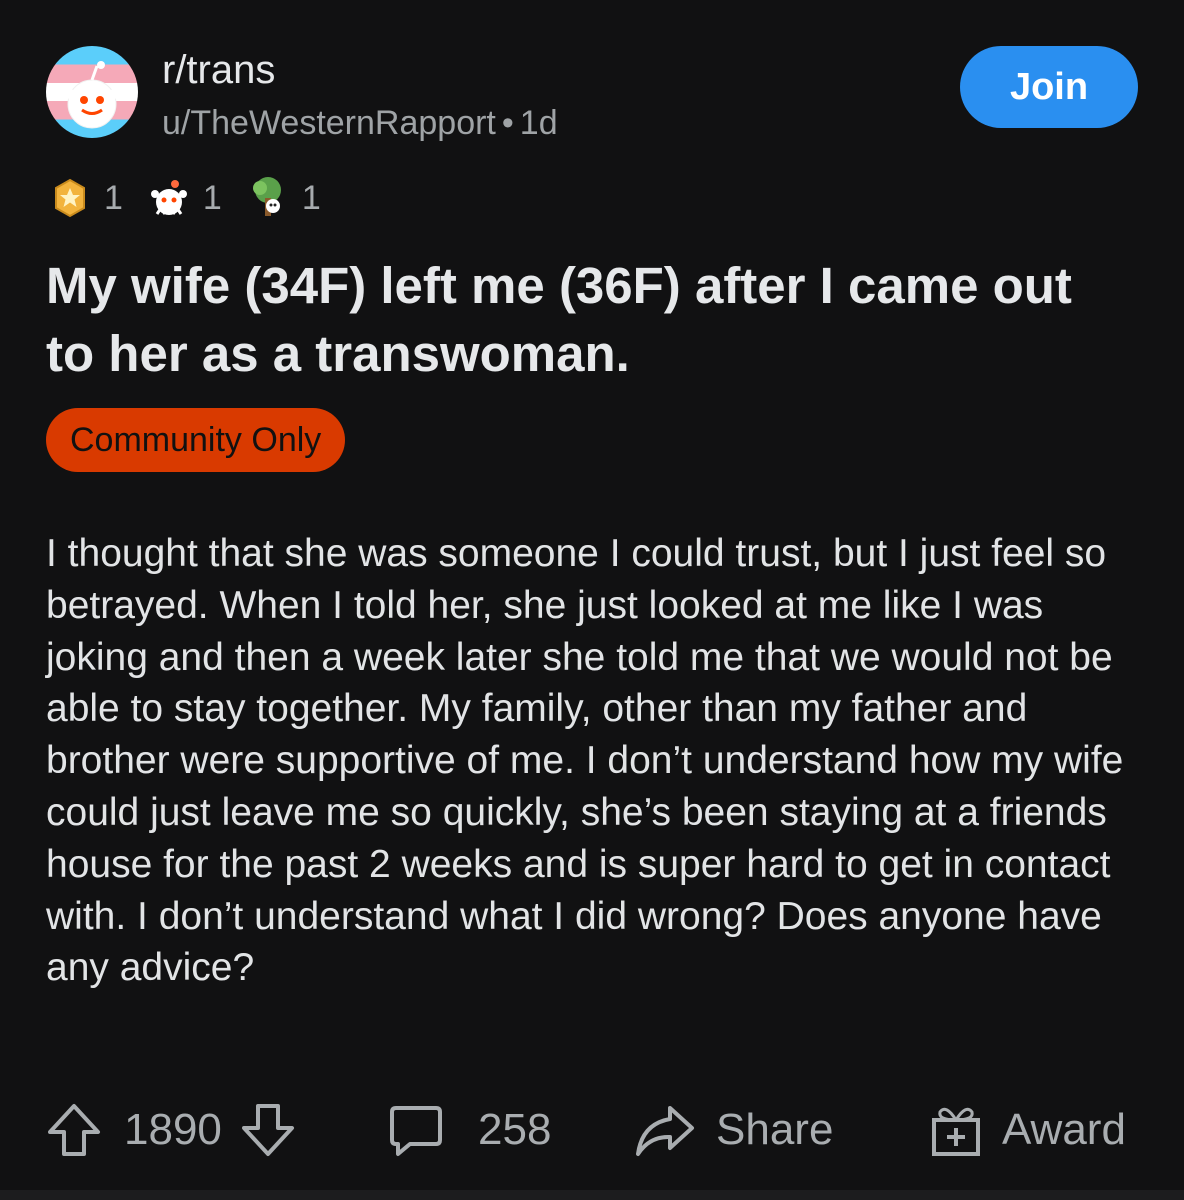  What do you see at coordinates (538, 123) in the screenshot?
I see `post-age: 1d` at bounding box center [538, 123].